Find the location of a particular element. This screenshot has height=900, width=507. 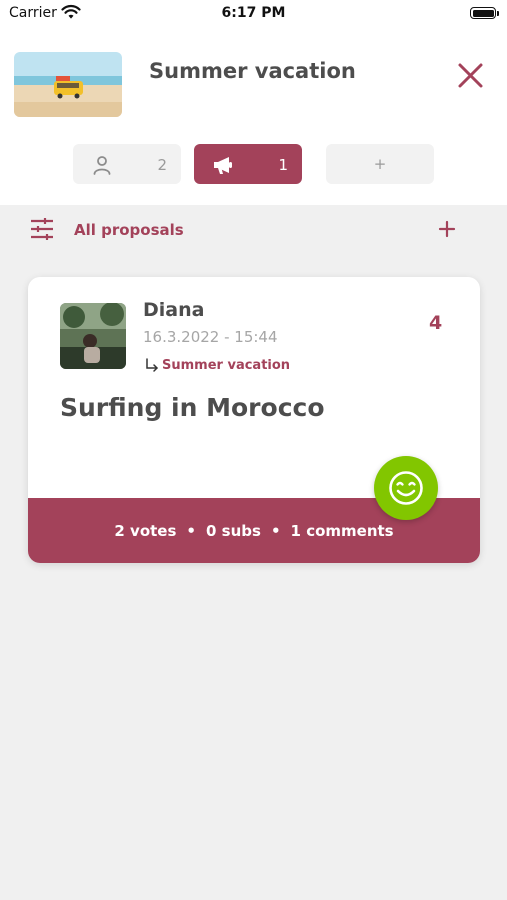

members-count: 2 is located at coordinates (162, 165).